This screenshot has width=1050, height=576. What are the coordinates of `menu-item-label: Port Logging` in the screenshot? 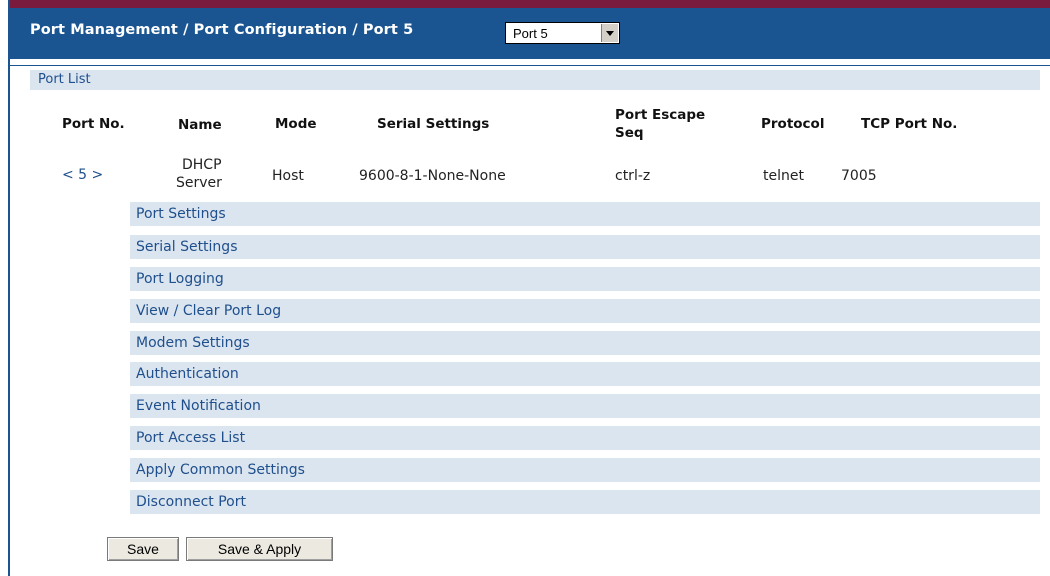 It's located at (180, 279).